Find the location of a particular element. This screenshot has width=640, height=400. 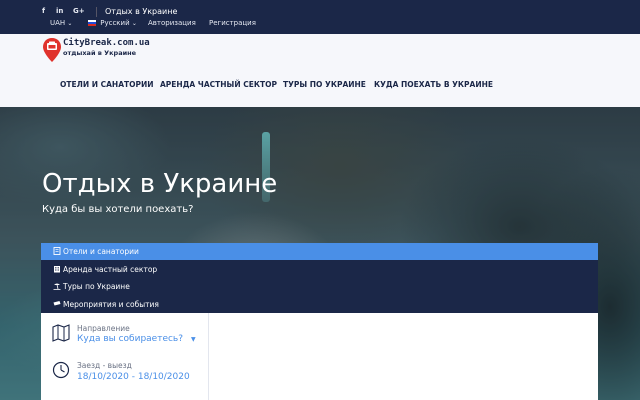

beach-icon is located at coordinates (57, 286).